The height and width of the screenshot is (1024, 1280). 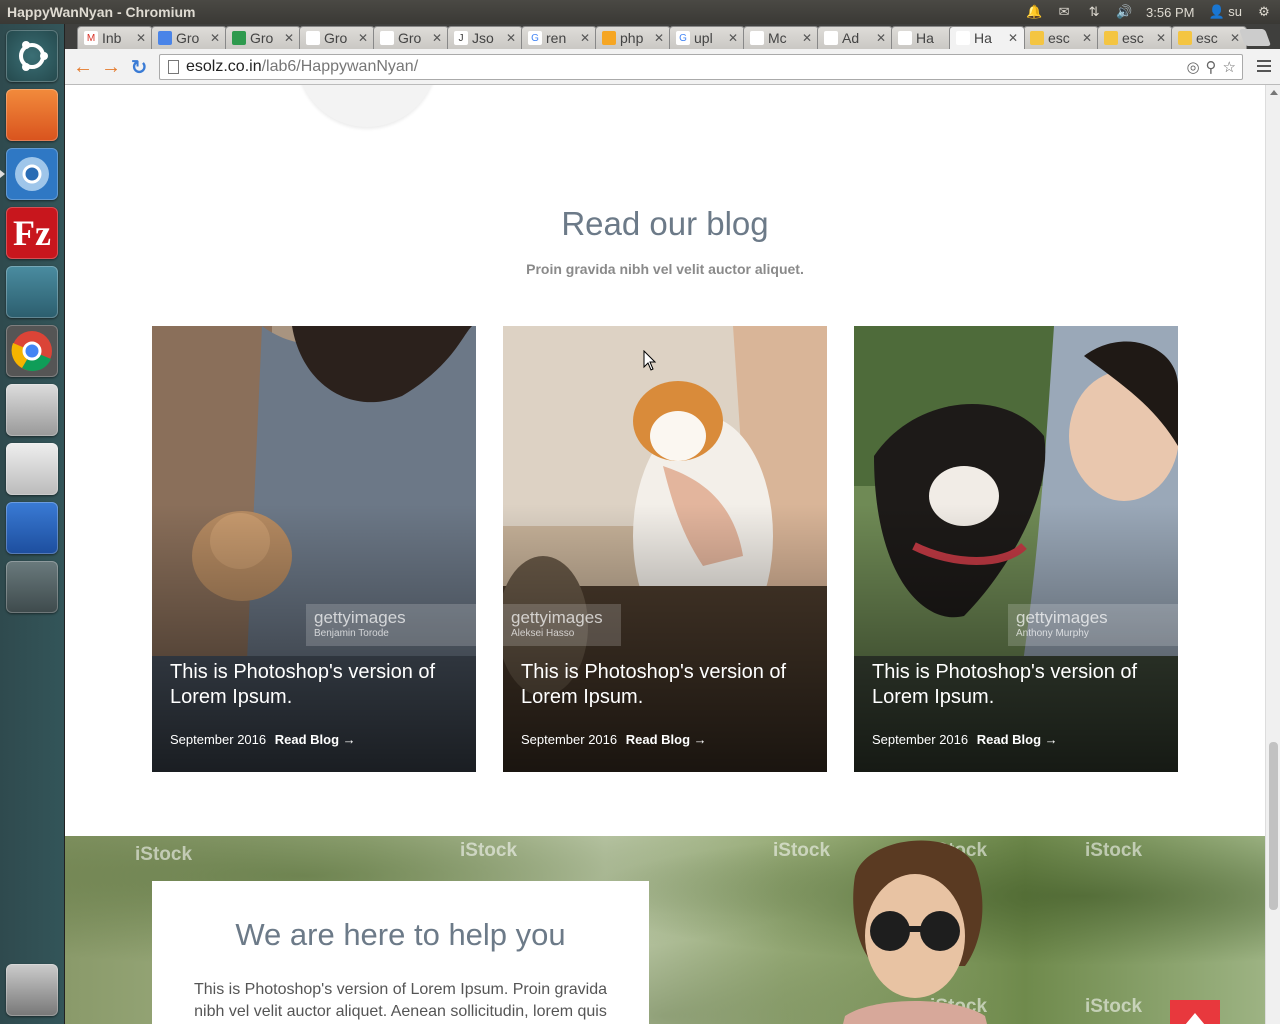 What do you see at coordinates (139, 67) in the screenshot?
I see `reload-button: ↻` at bounding box center [139, 67].